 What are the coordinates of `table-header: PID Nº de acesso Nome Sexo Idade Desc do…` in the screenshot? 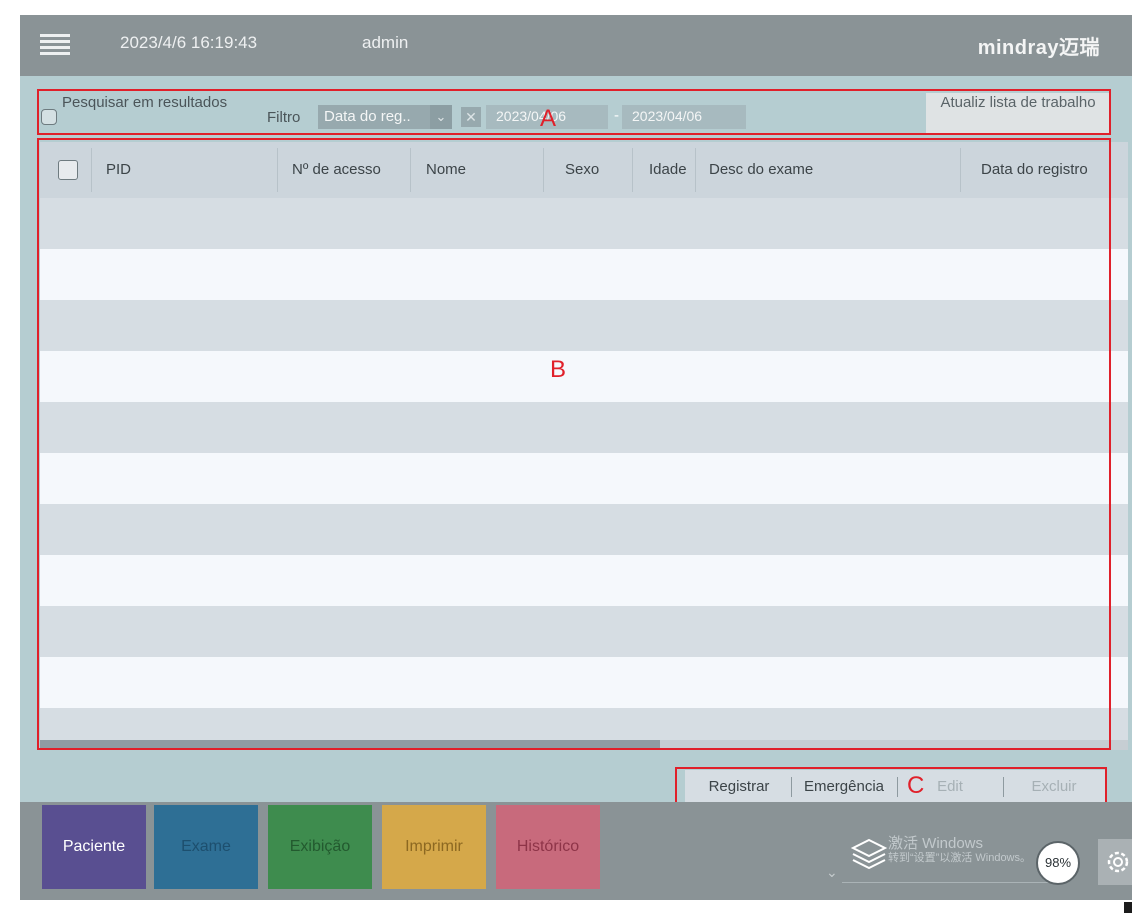 It's located at (584, 170).